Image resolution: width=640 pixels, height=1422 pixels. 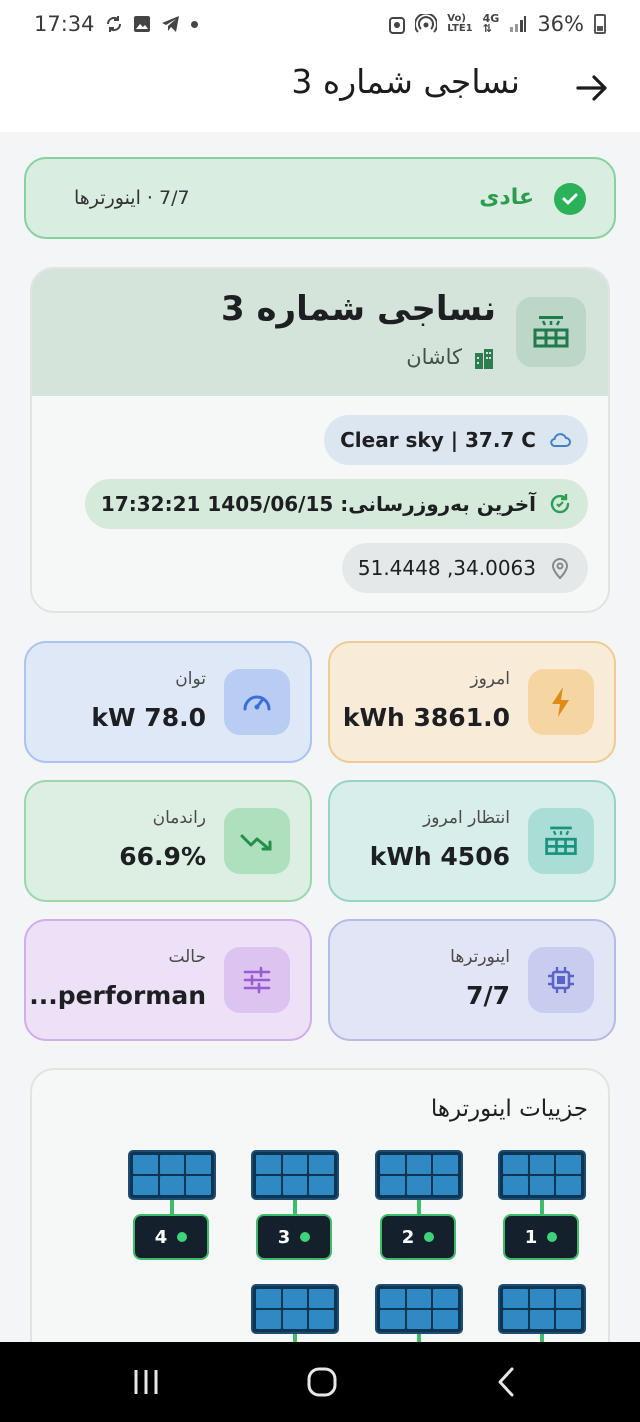 What do you see at coordinates (439, 856) in the screenshot?
I see `kpi-expected-value: kWh 4506` at bounding box center [439, 856].